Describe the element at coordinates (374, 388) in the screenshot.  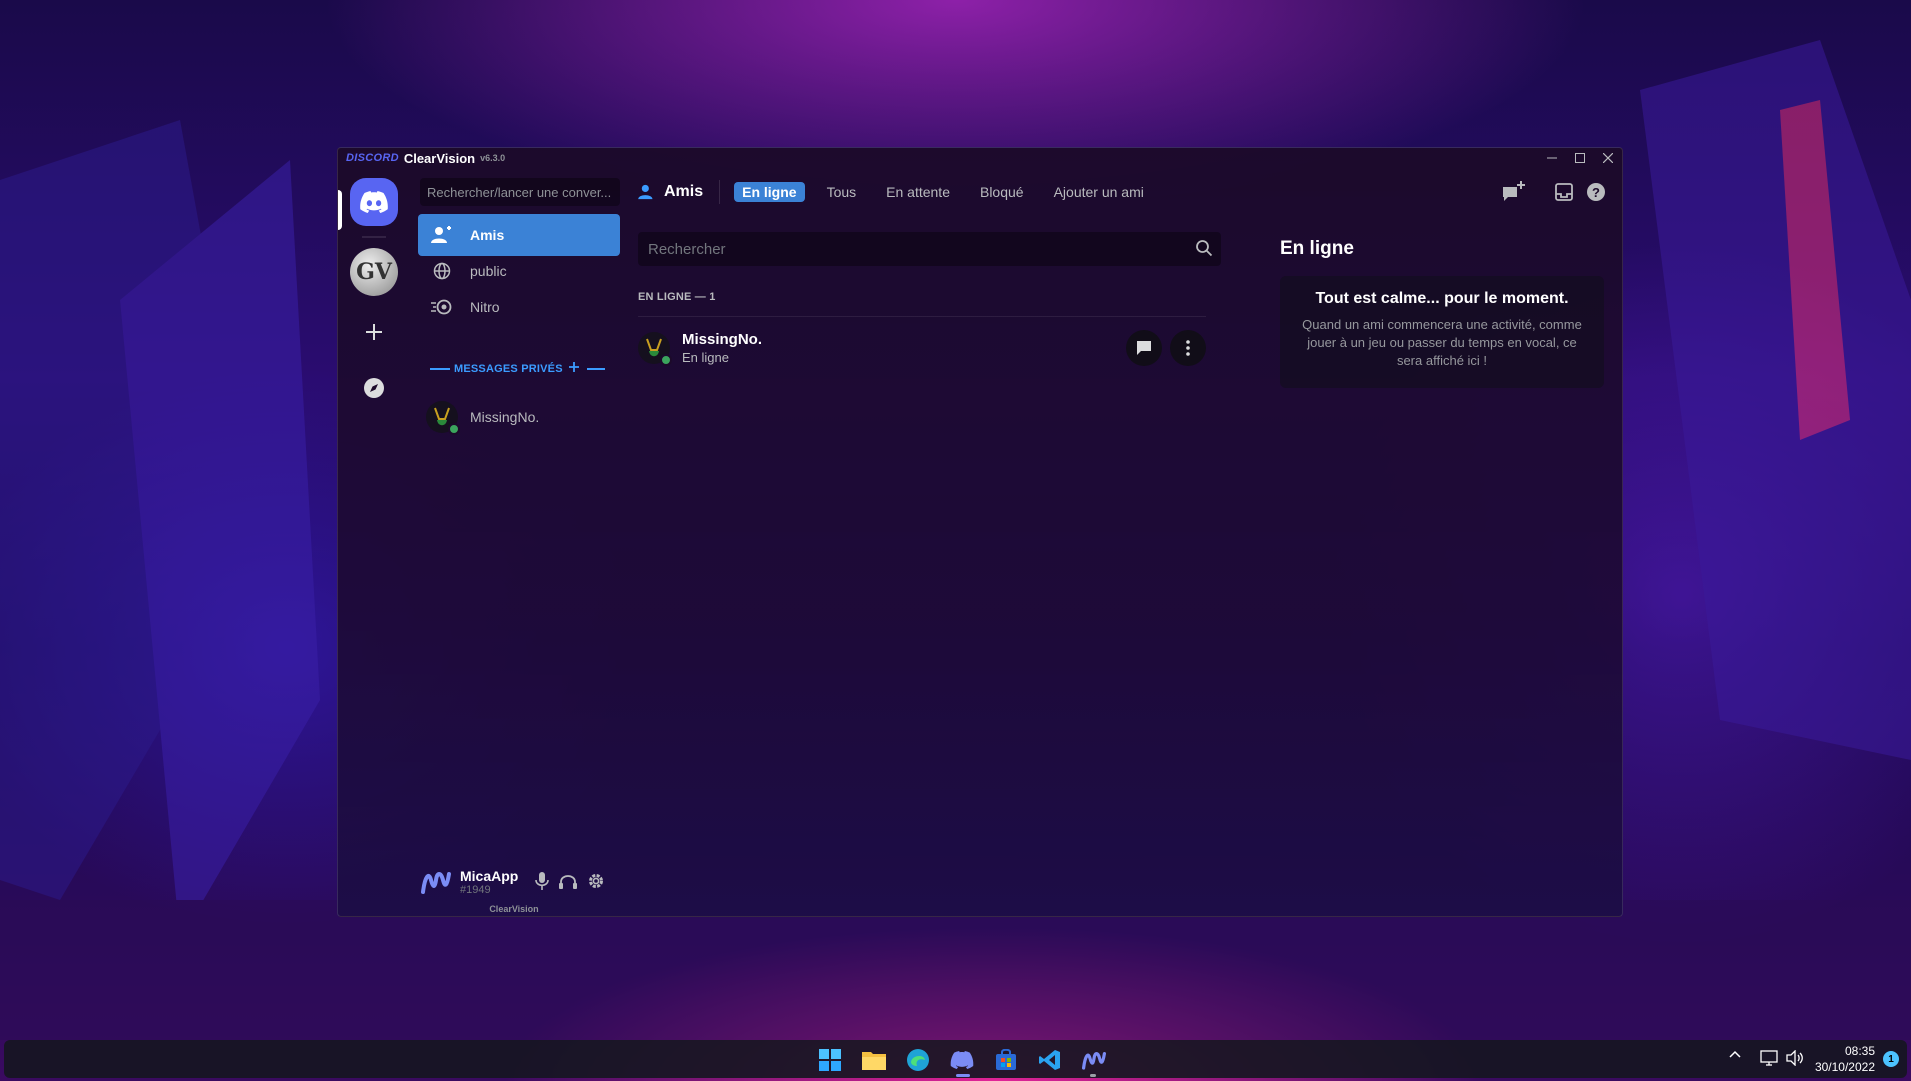
I see `explore-servers-button` at that location.